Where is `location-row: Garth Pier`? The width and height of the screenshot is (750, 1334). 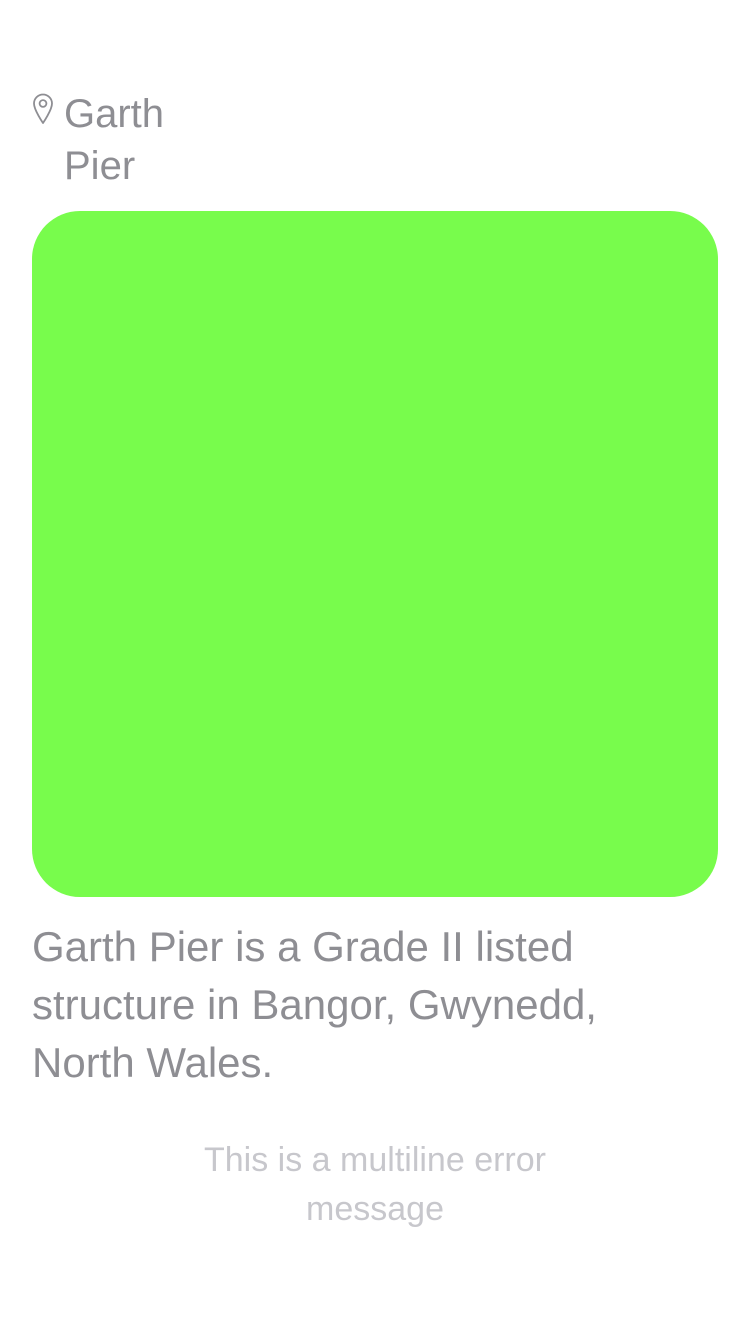
location-row: Garth Pier is located at coordinates (108, 140).